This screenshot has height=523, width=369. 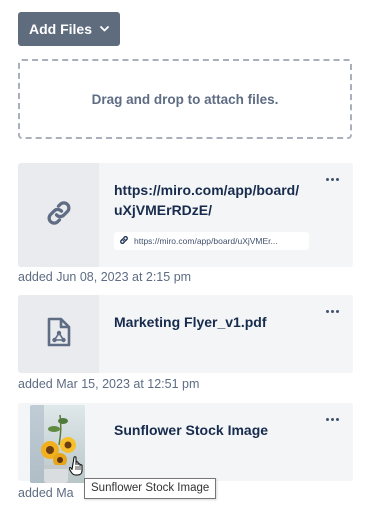 I want to click on dropzone-text: Drag and drop to attach files., so click(x=185, y=99).